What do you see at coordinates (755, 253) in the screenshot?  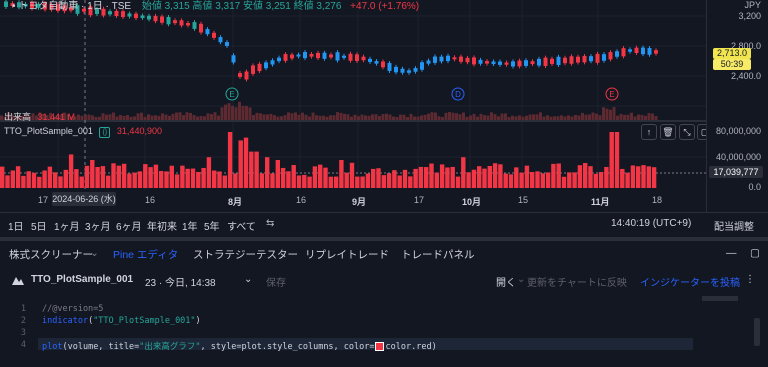 I see `maximize-panel-icon: ▢` at bounding box center [755, 253].